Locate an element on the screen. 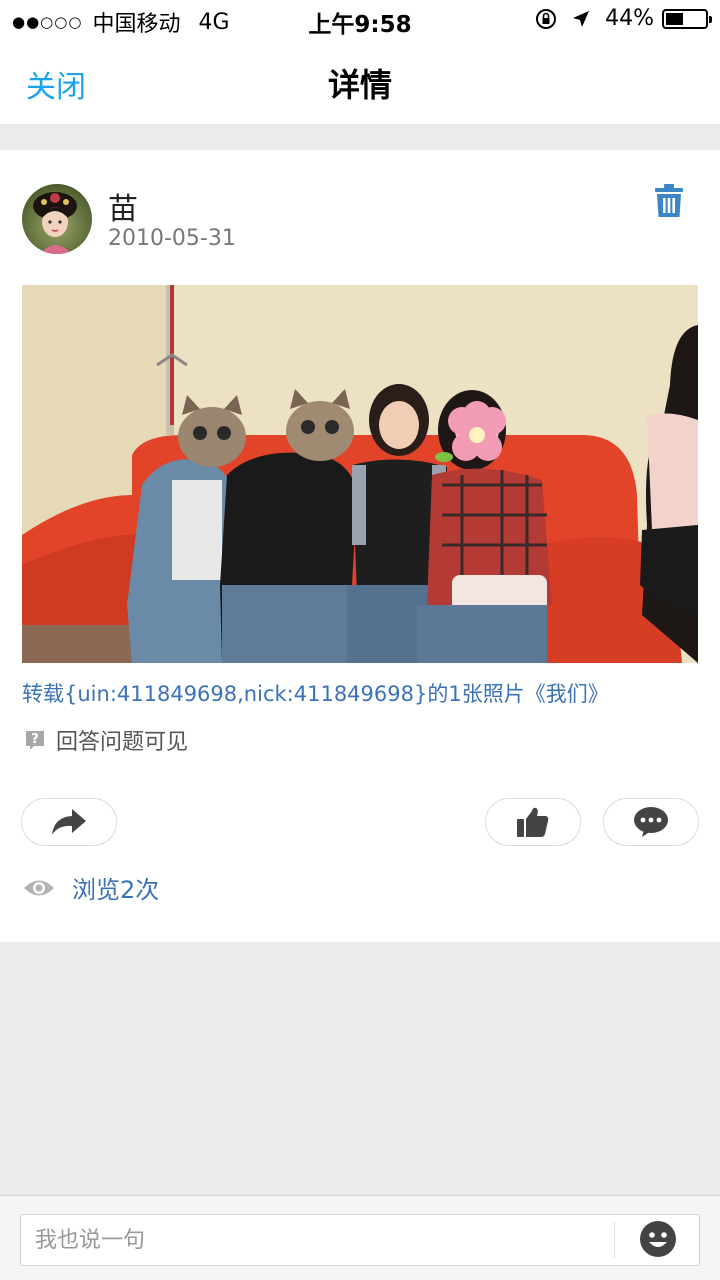  like-button is located at coordinates (533, 822).